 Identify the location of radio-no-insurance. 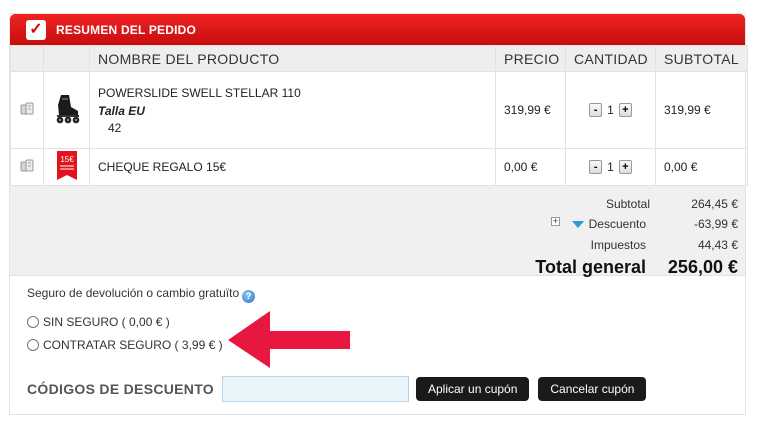
(33, 322).